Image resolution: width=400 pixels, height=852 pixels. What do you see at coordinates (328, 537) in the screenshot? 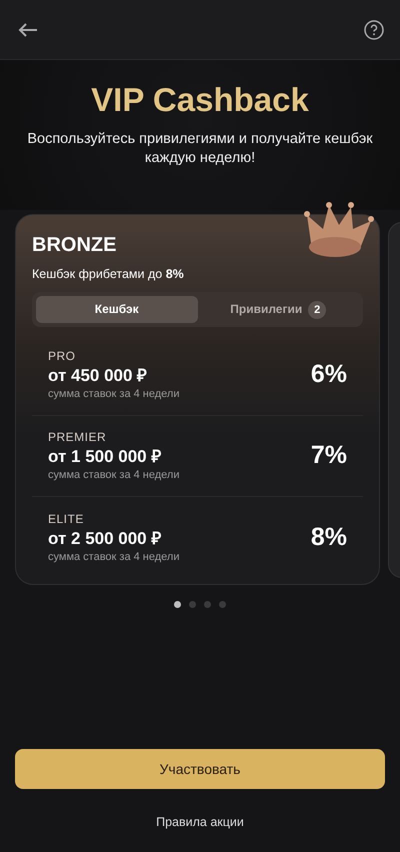
I see `tier-percent: 8%` at bounding box center [328, 537].